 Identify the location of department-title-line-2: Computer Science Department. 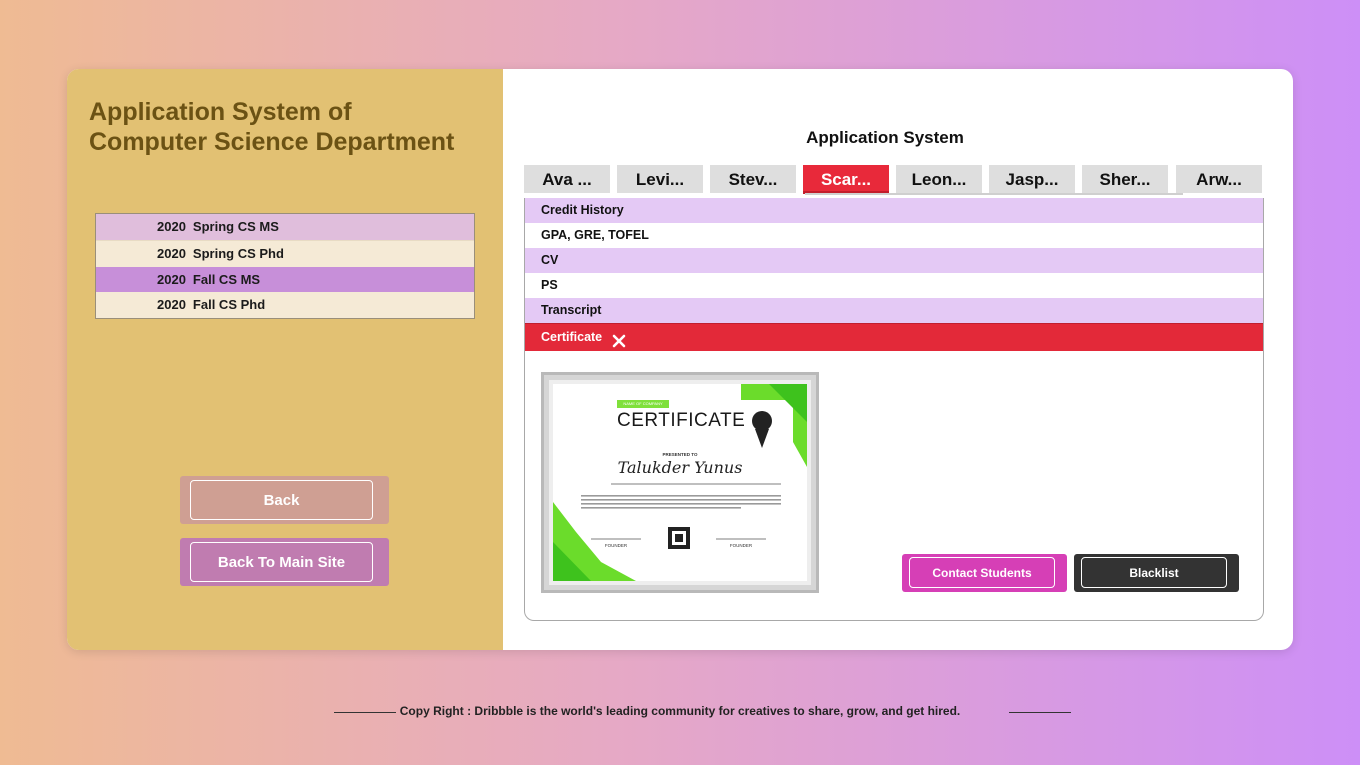
(272, 142).